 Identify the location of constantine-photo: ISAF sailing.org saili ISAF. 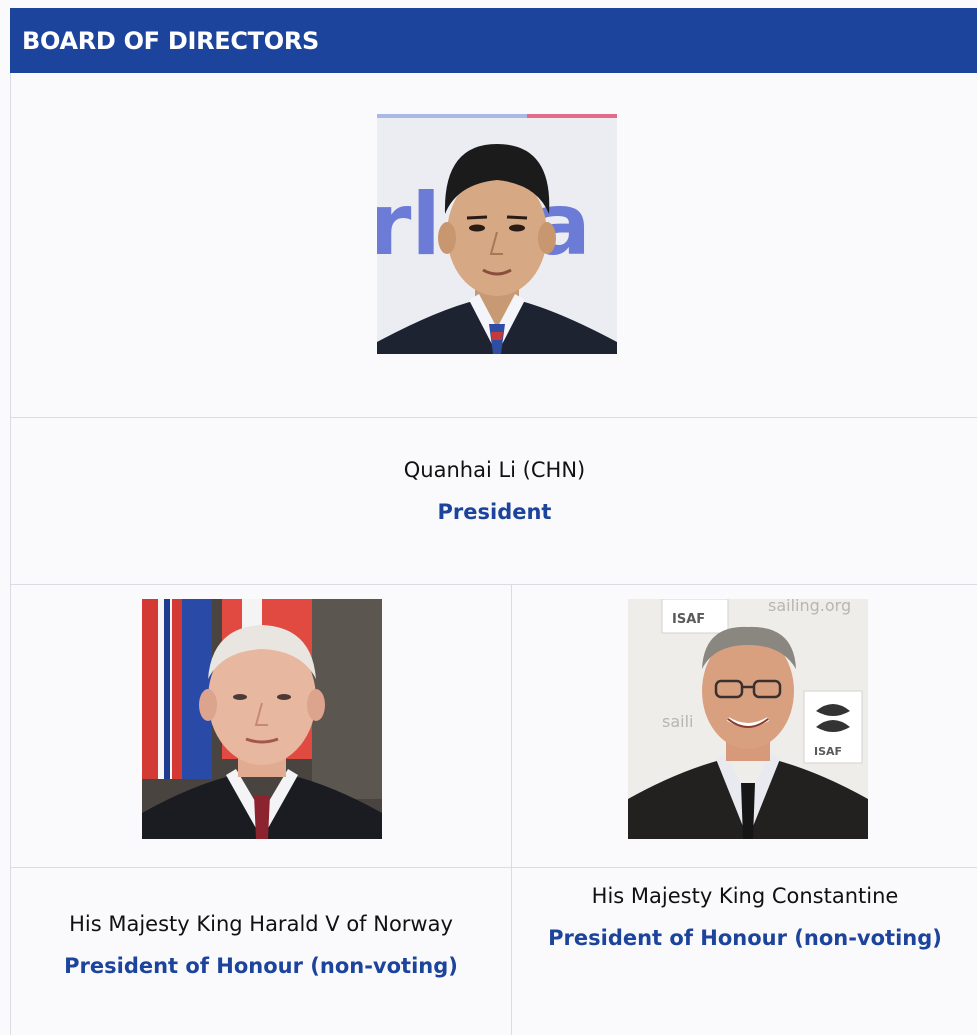
(748, 719).